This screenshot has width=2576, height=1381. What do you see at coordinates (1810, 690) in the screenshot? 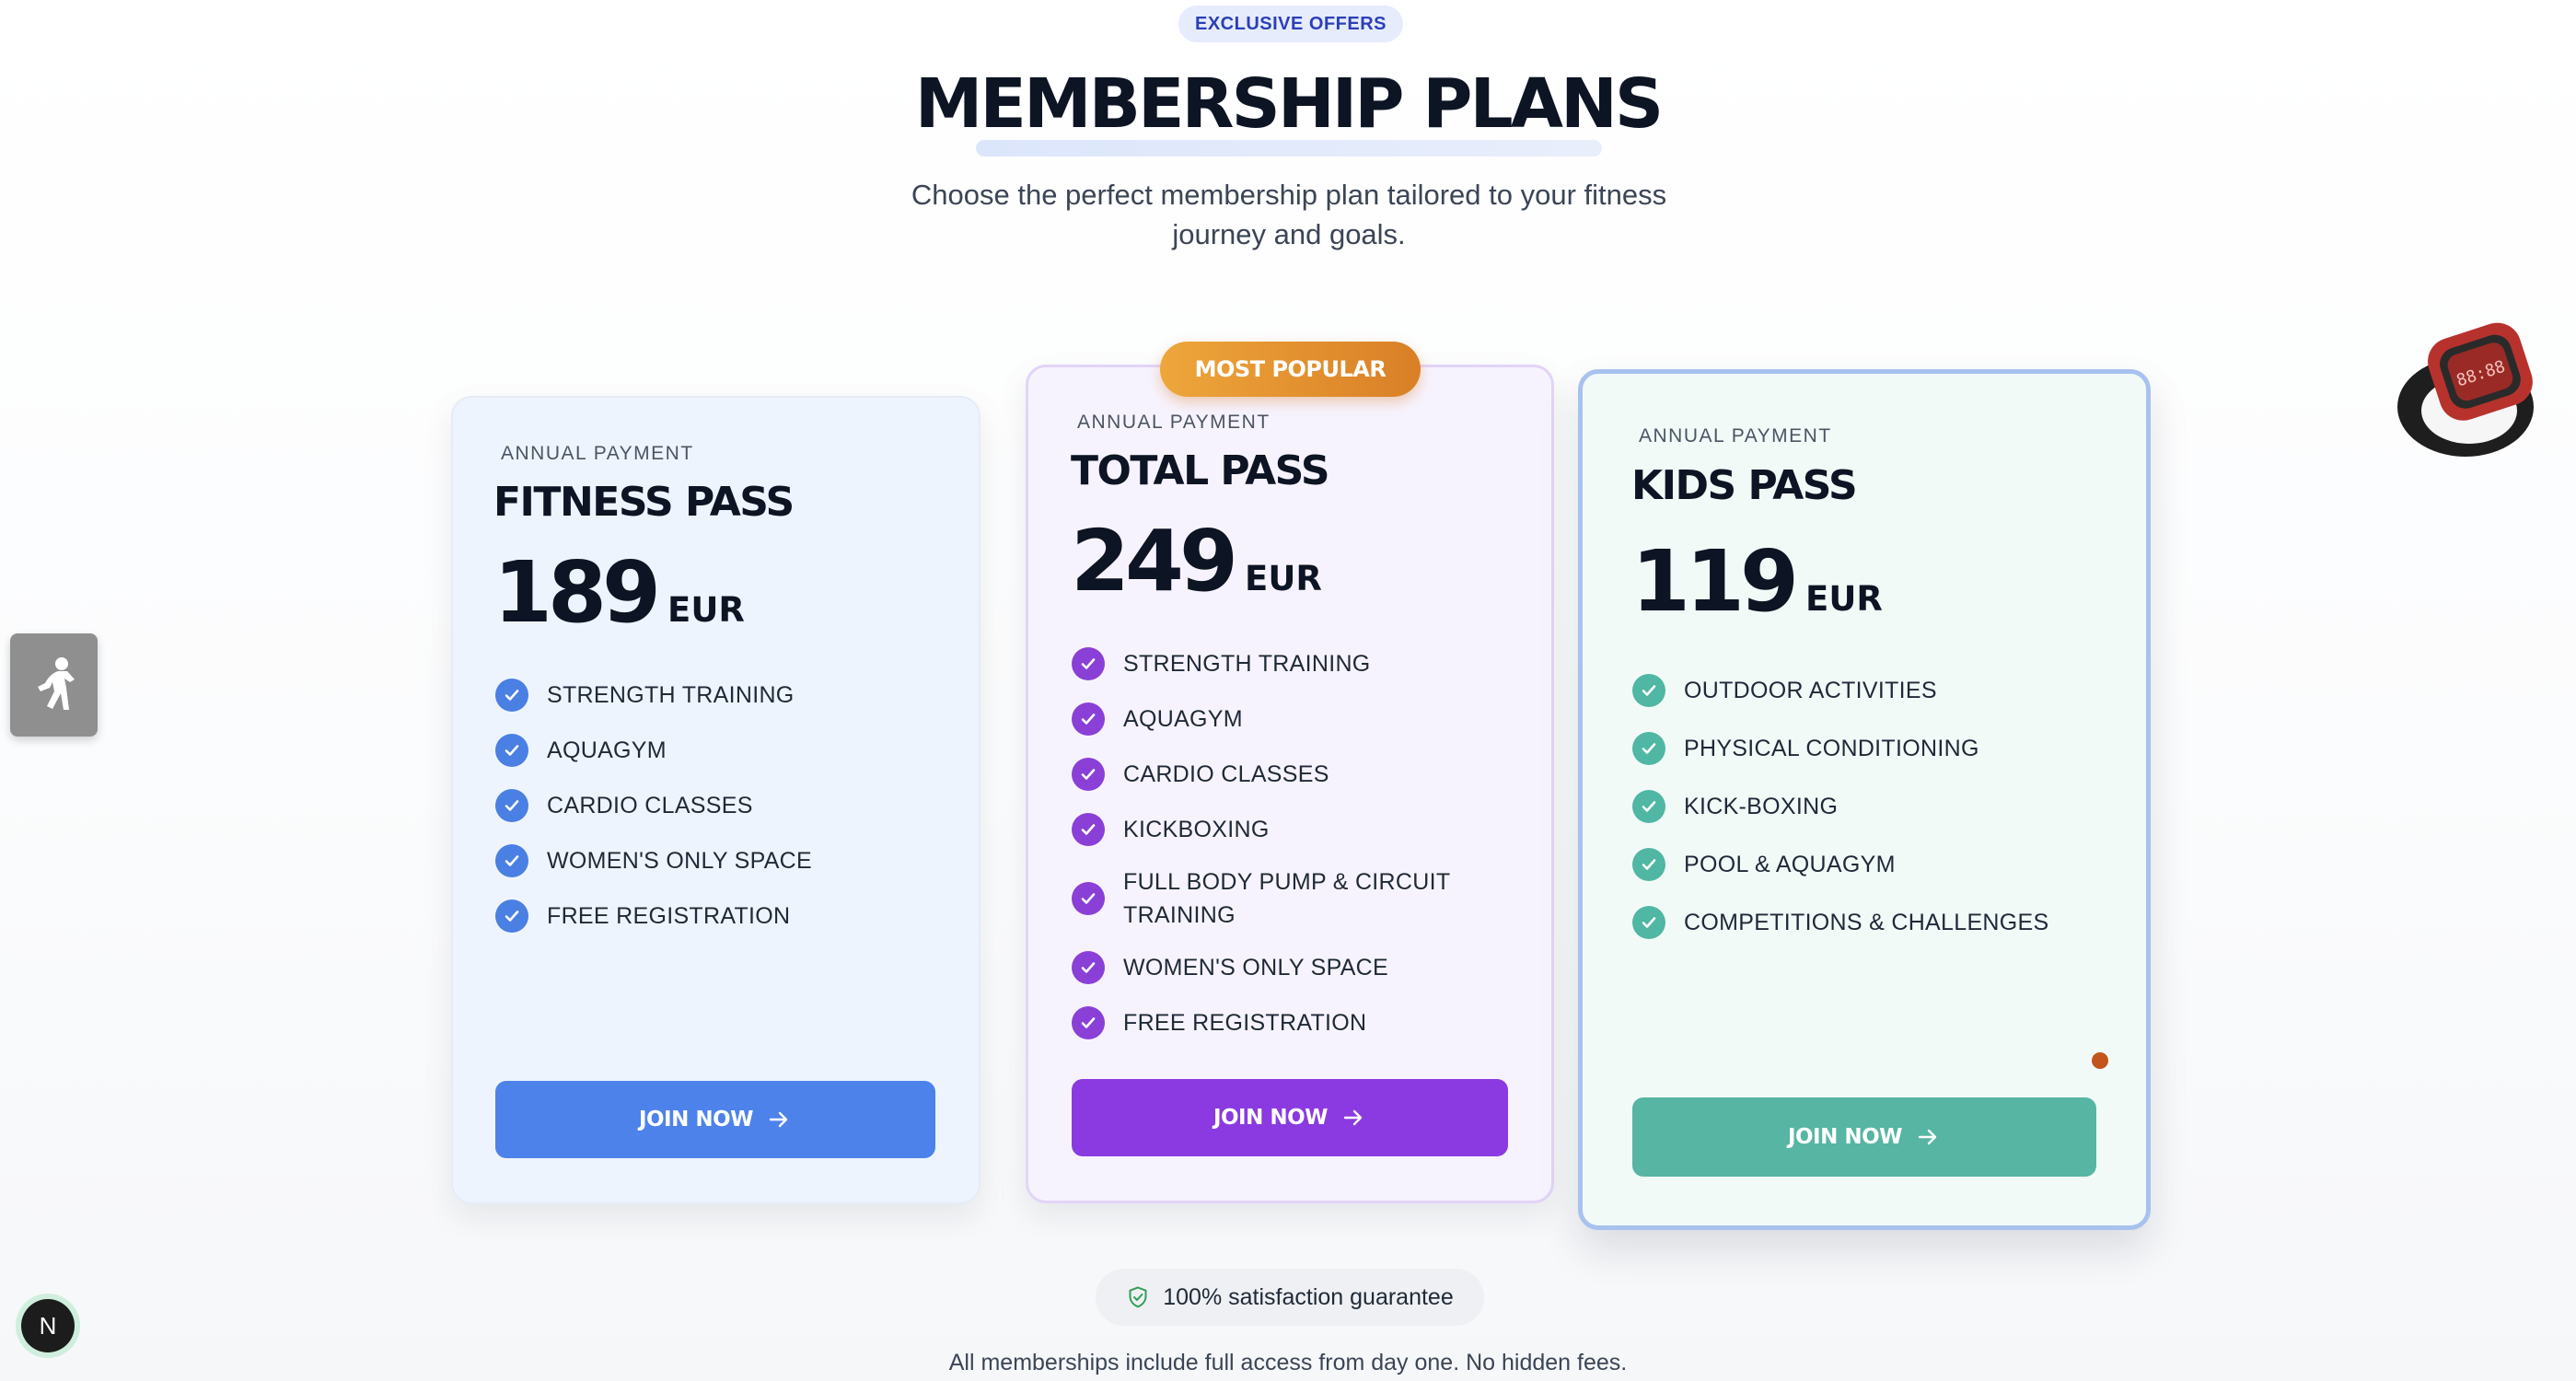
I see `feature-label: OUTDOOR ACTIVITIES` at bounding box center [1810, 690].